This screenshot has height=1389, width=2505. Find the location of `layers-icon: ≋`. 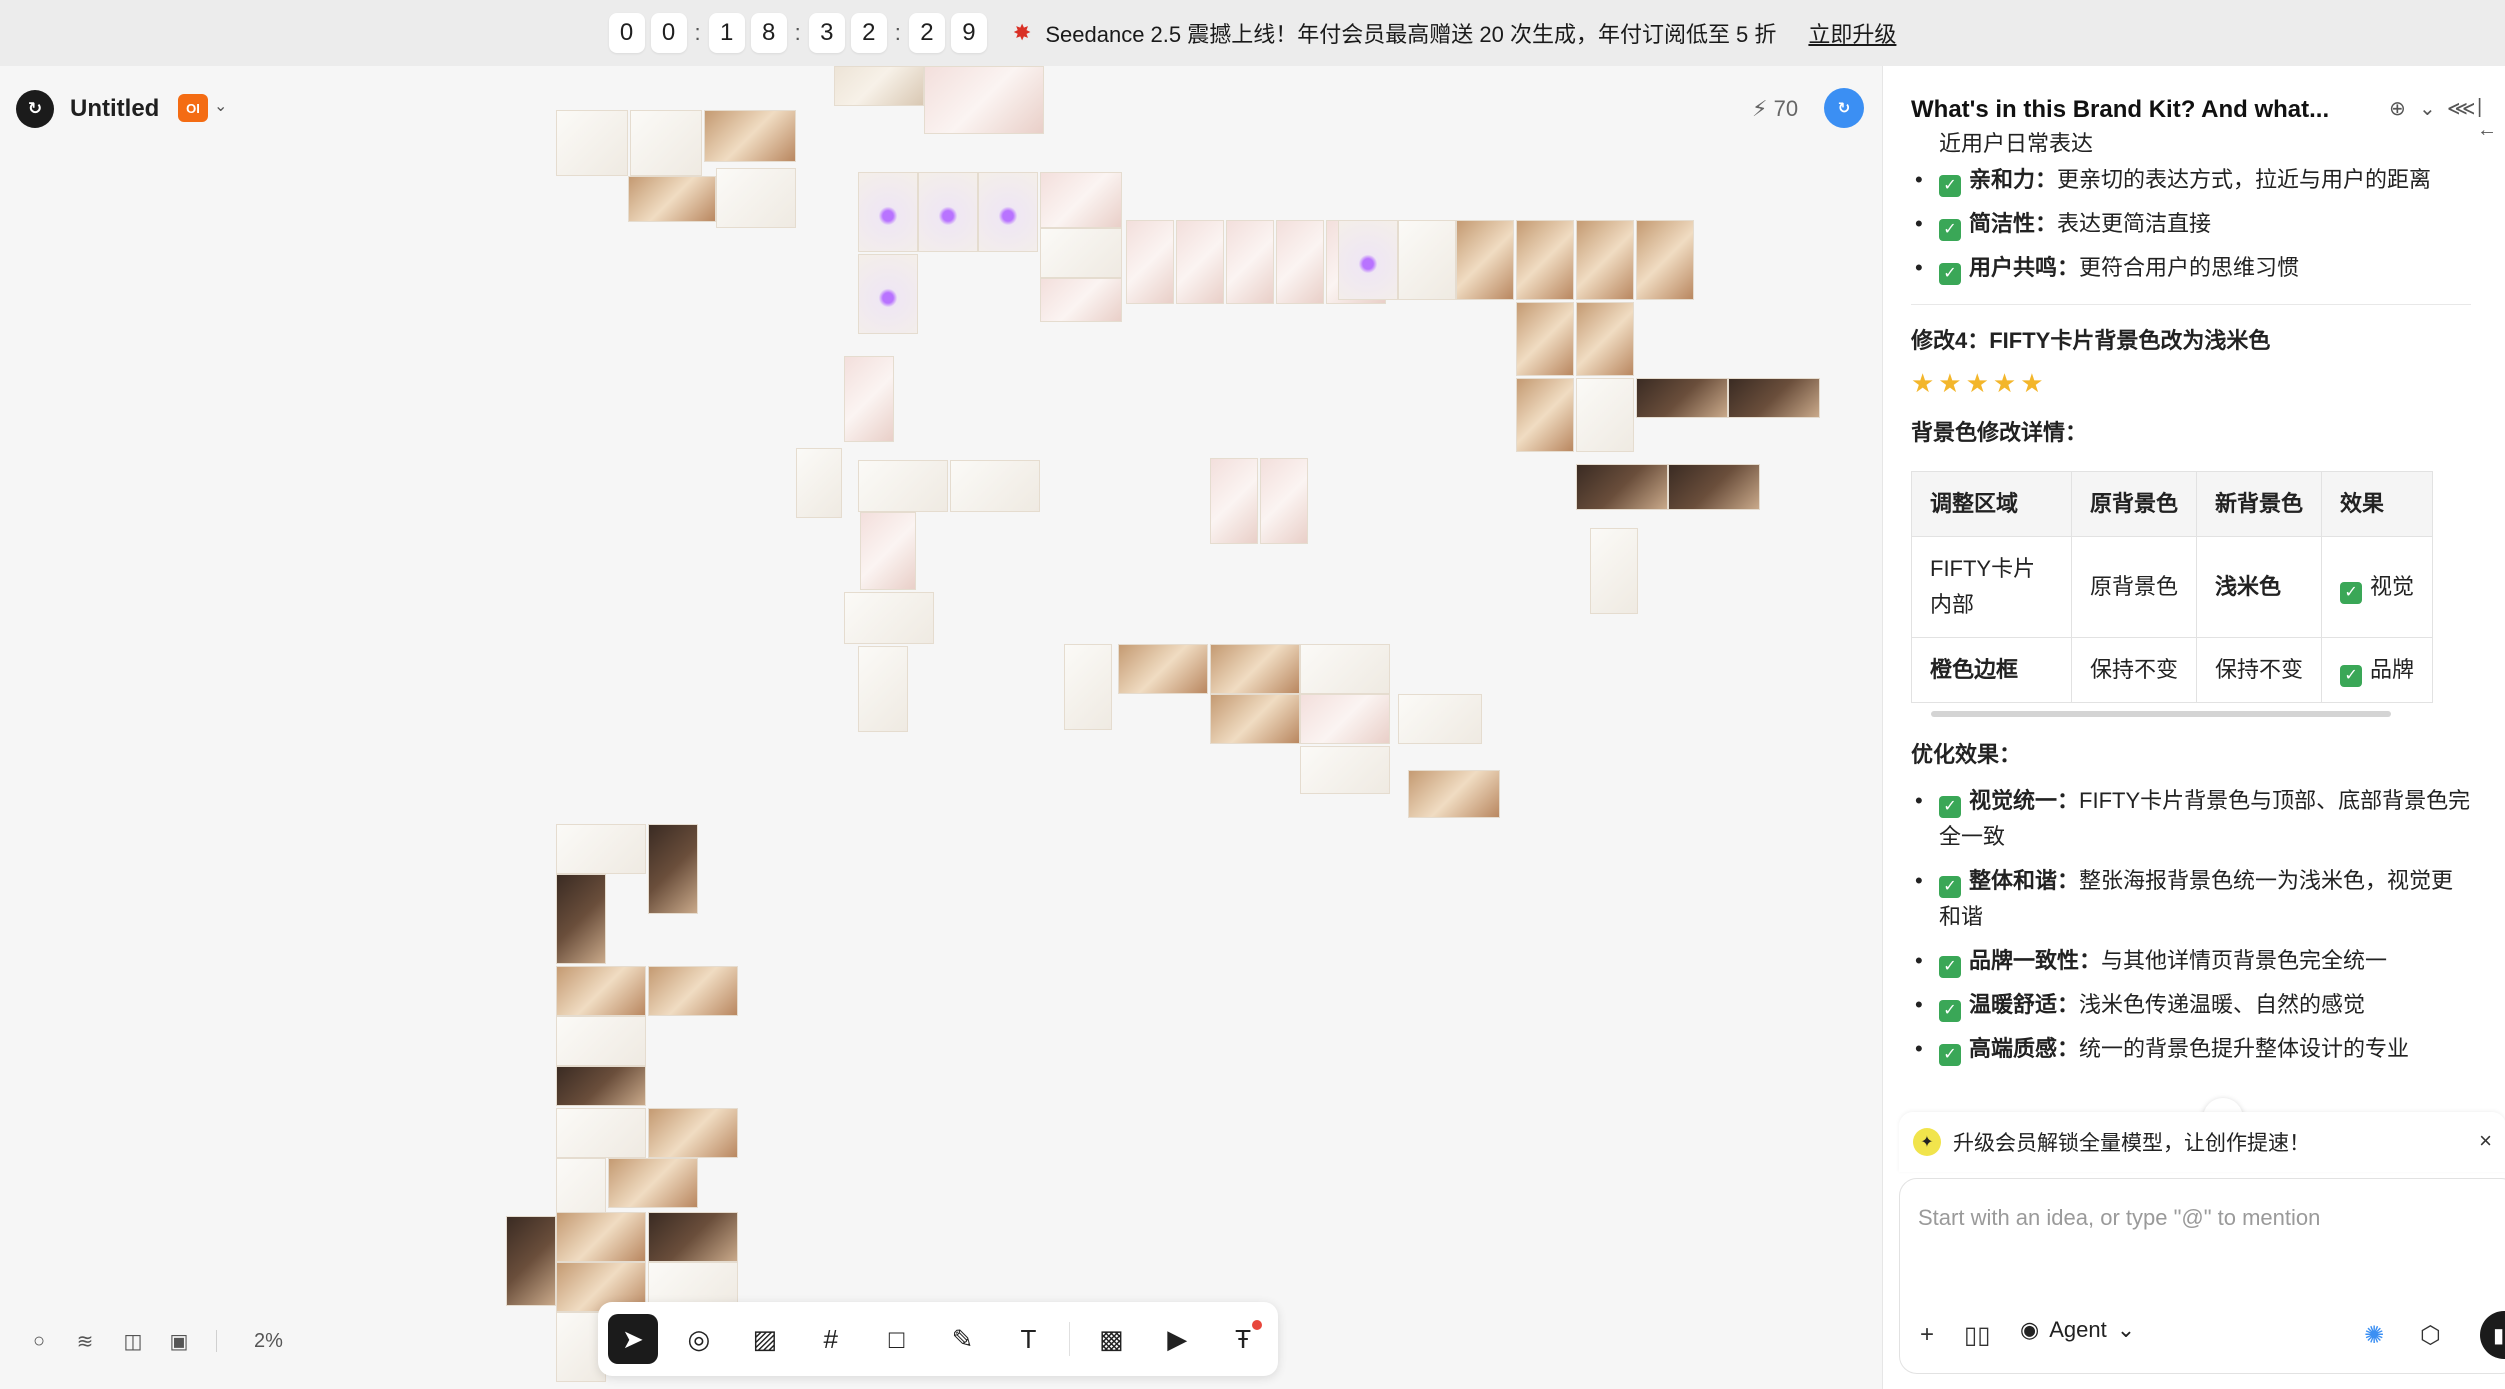

layers-icon: ≋ is located at coordinates (85, 1341).